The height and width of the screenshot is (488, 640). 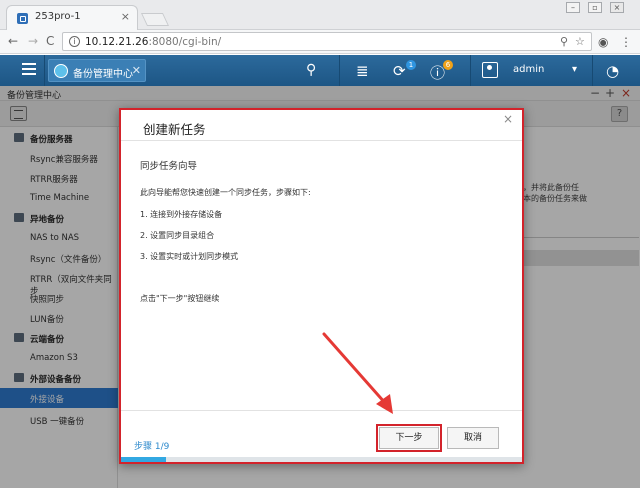 What do you see at coordinates (508, 119) in the screenshot?
I see `dialog-close-icon: ×` at bounding box center [508, 119].